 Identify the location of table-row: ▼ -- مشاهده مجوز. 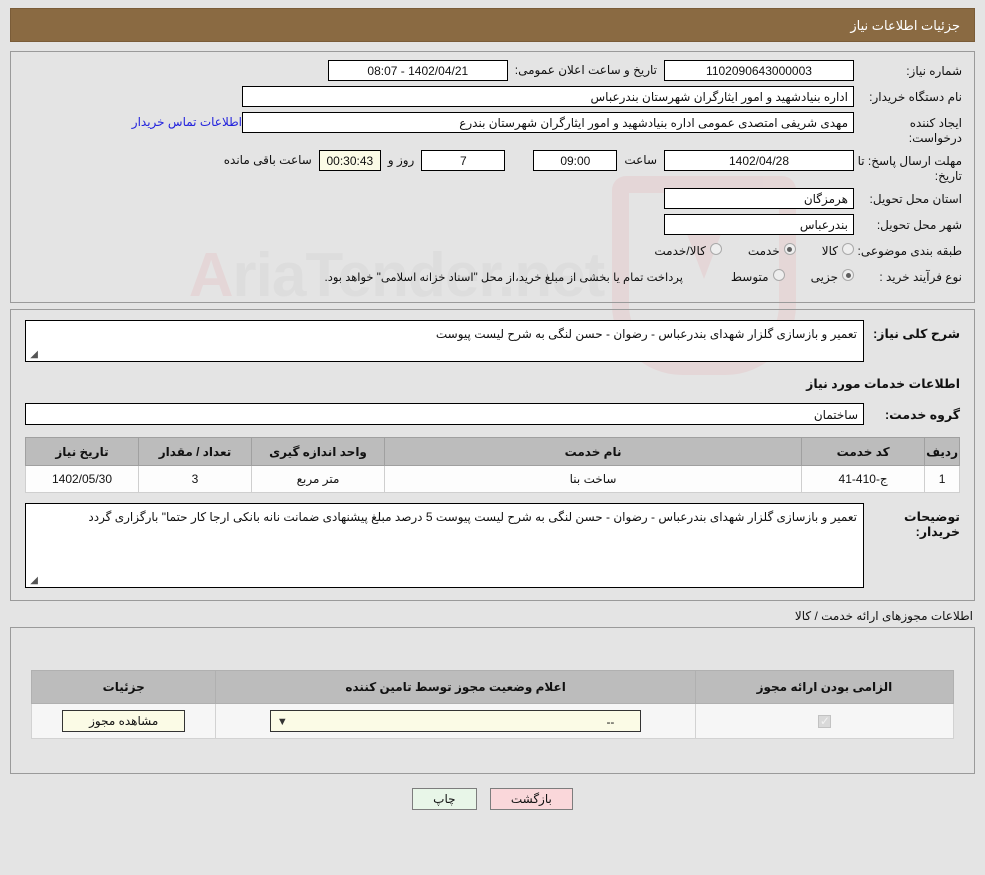
(492, 721).